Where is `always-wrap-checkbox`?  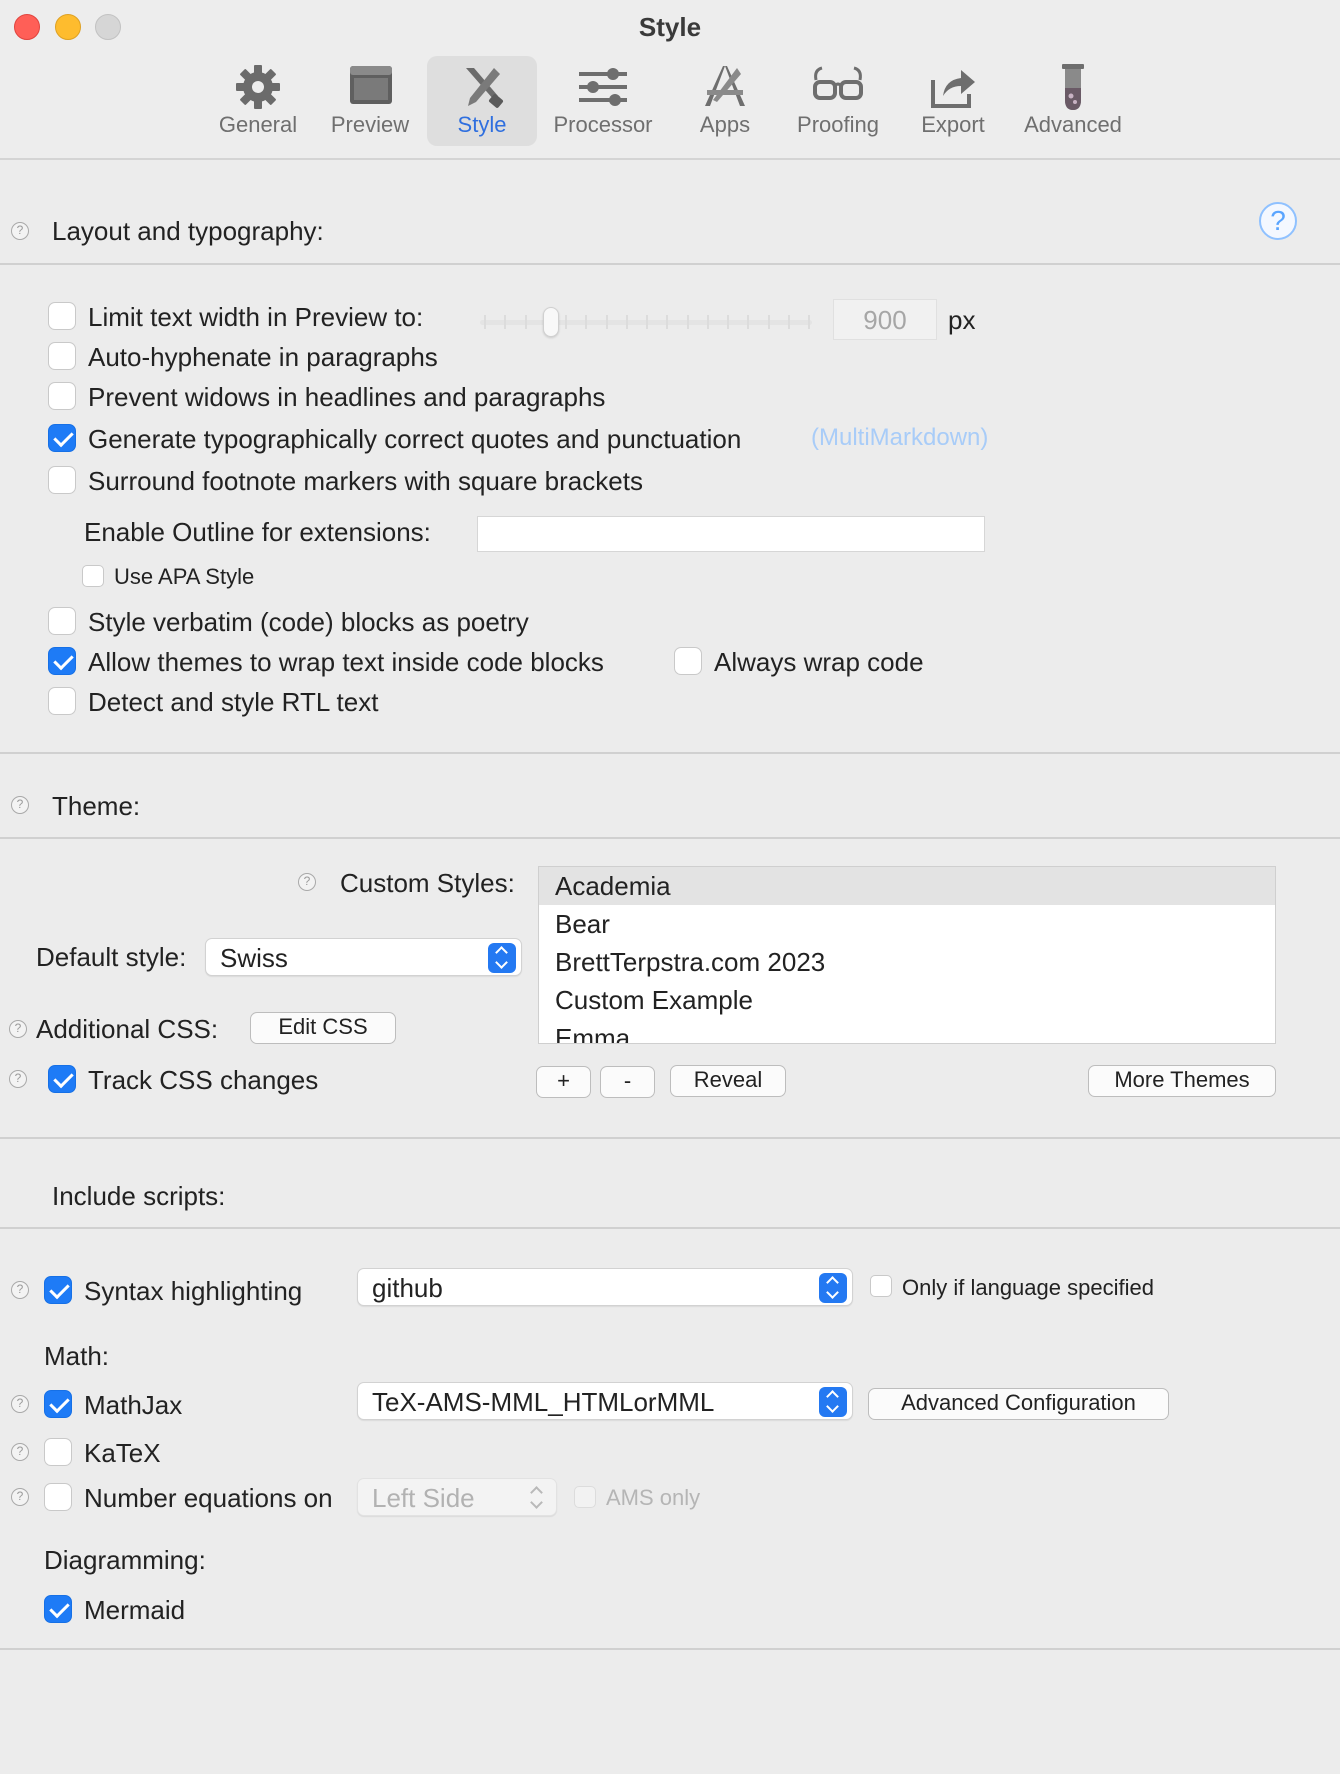 always-wrap-checkbox is located at coordinates (688, 661).